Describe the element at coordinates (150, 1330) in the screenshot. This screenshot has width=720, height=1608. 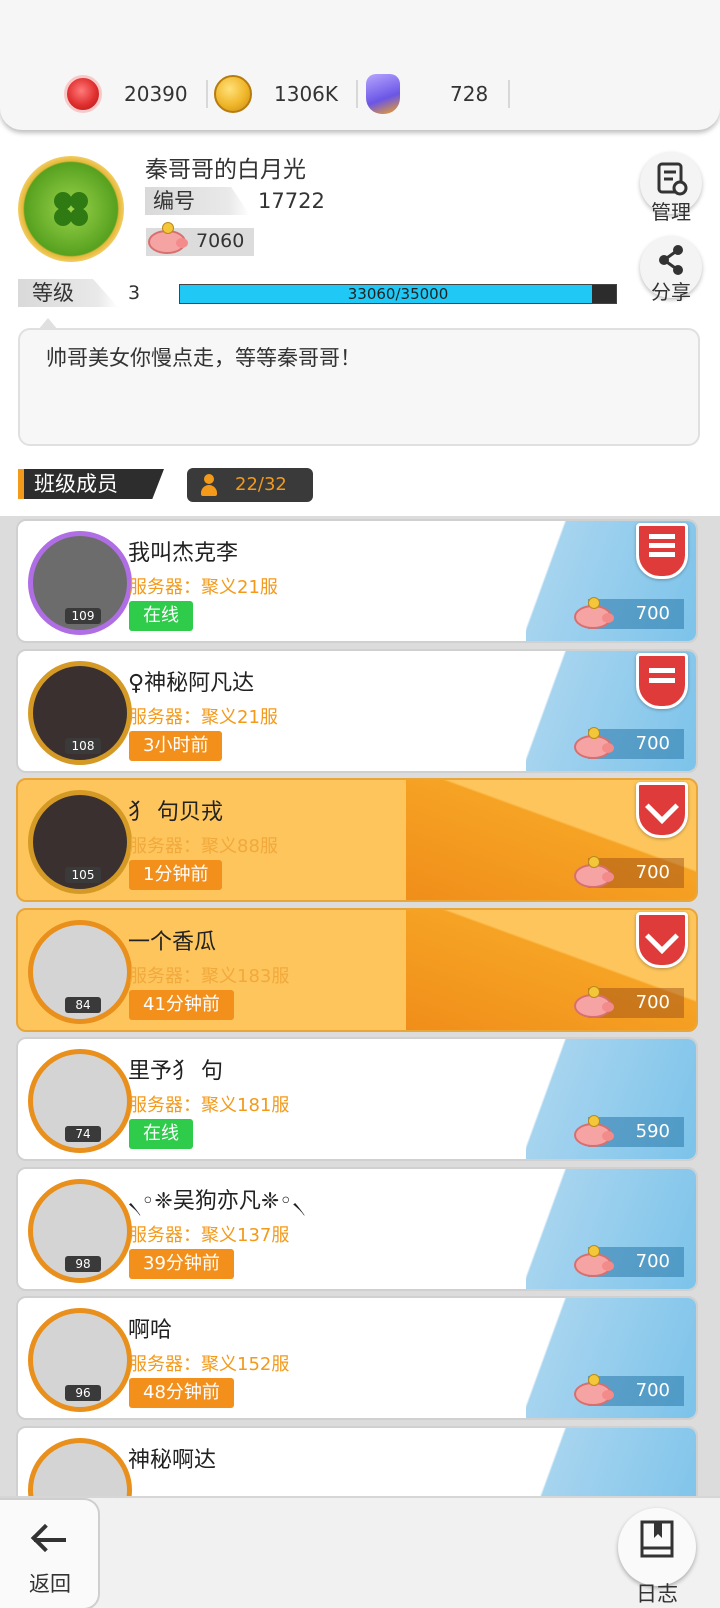
I see `member-name: 啊哈` at that location.